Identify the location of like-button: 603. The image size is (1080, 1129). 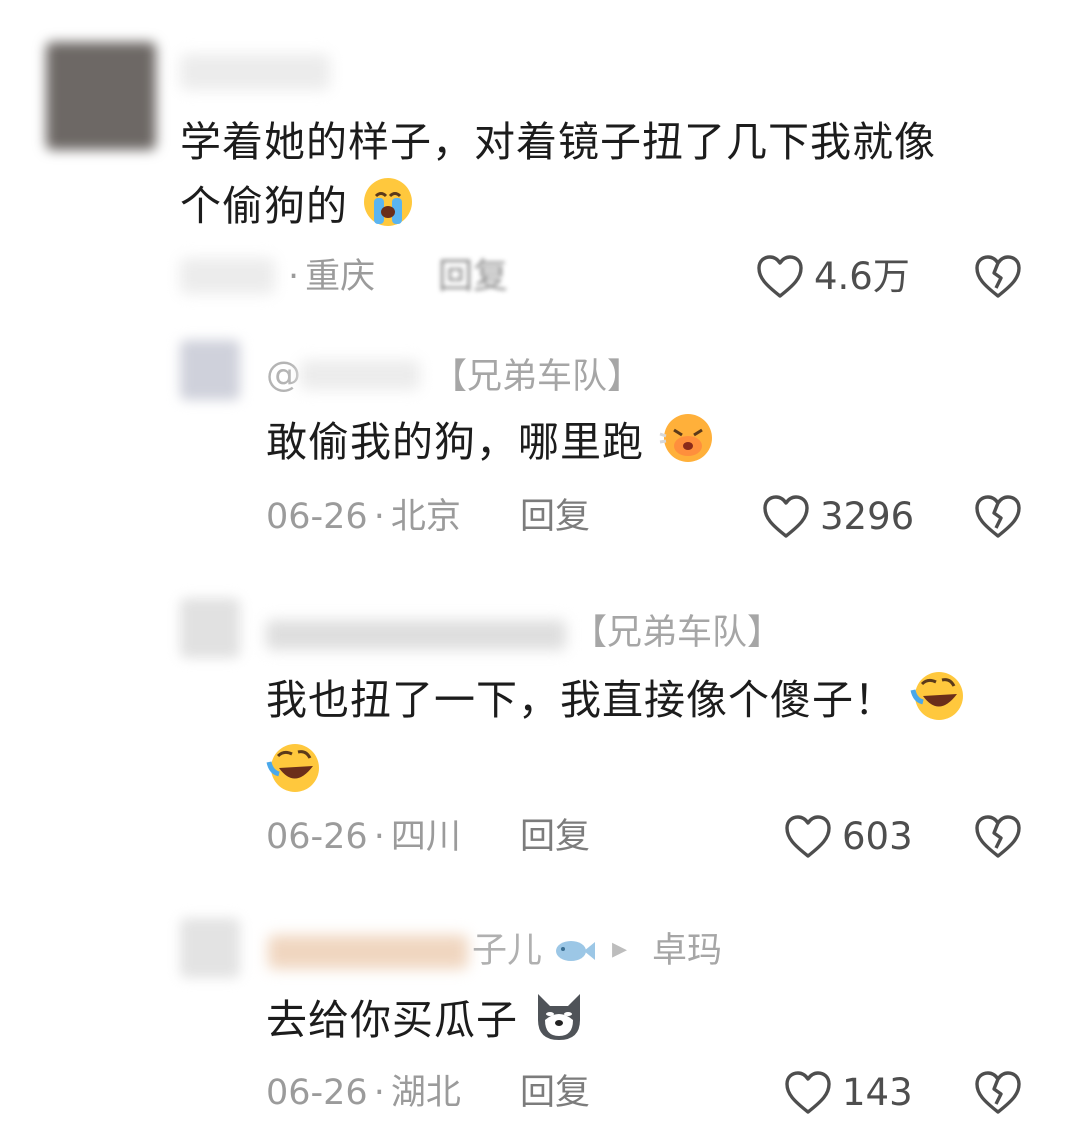
(848, 837).